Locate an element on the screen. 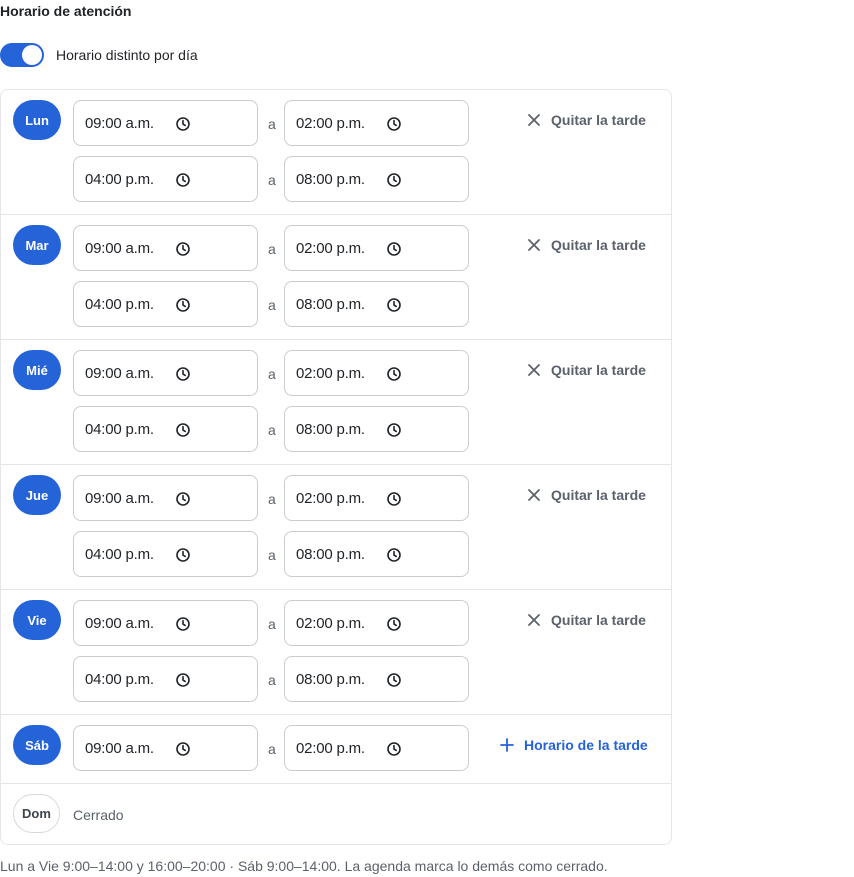 This screenshot has width=854, height=877. day-badge: Lun is located at coordinates (37, 120).